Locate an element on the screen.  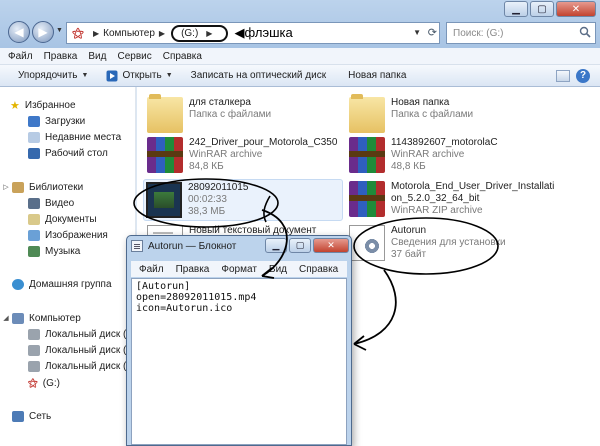
pictures-library-icon is located at coordinates (34, 235).